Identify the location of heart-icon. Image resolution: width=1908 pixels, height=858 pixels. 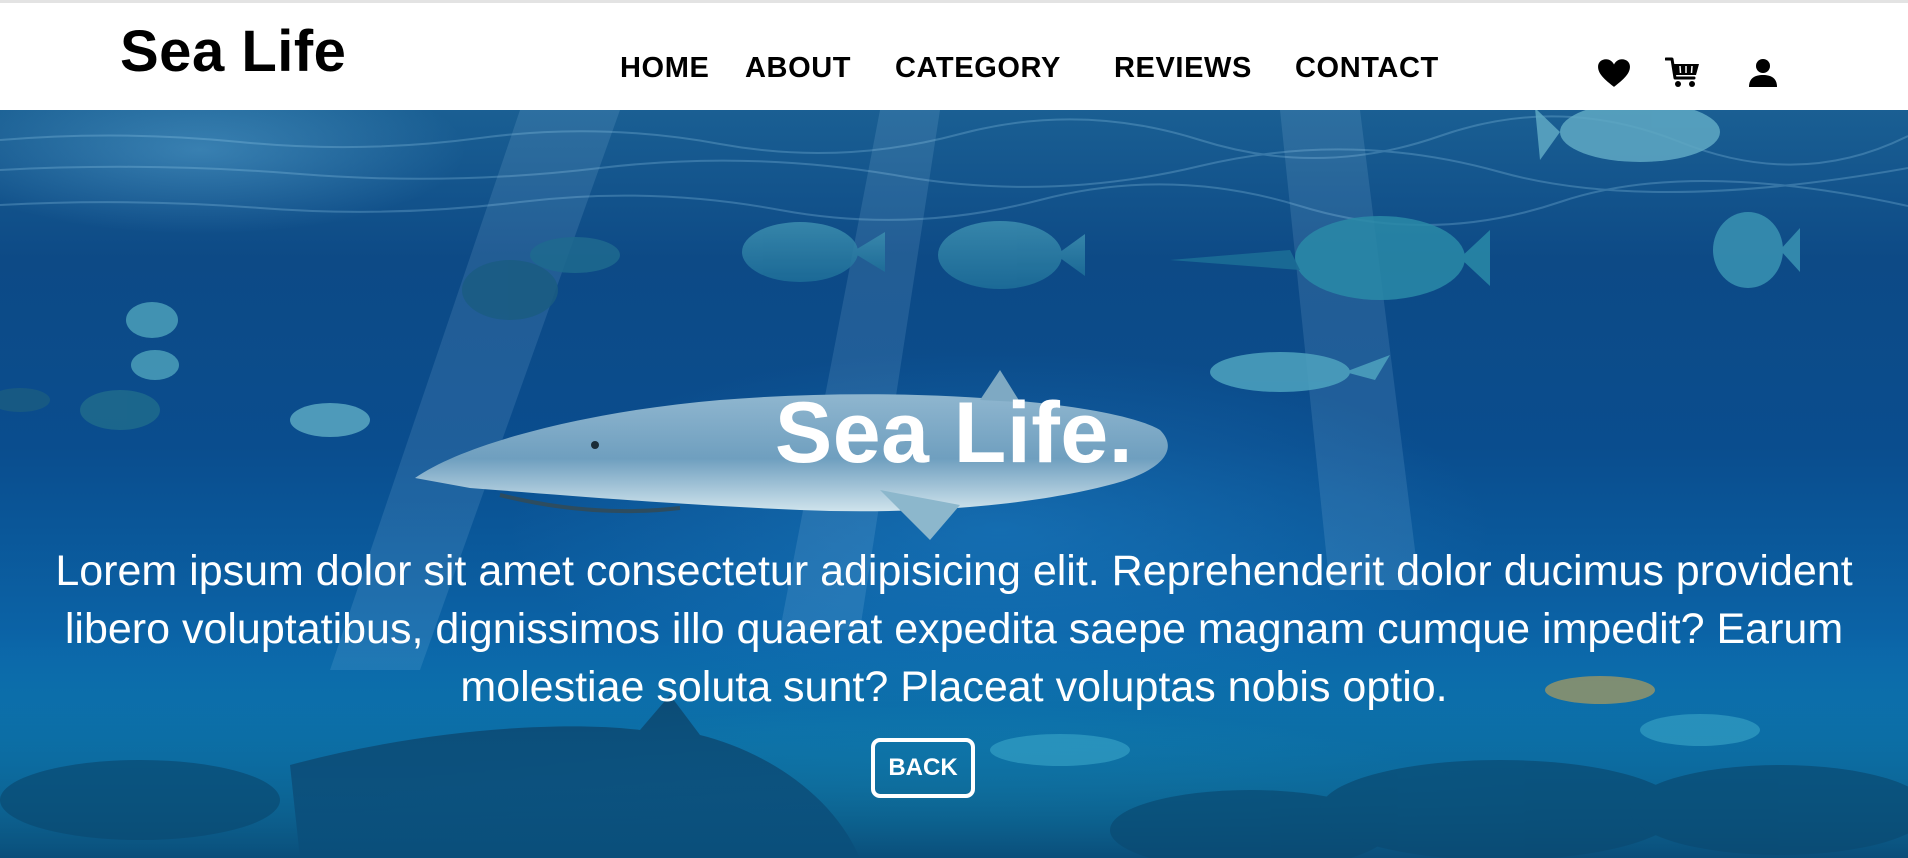
(1614, 73).